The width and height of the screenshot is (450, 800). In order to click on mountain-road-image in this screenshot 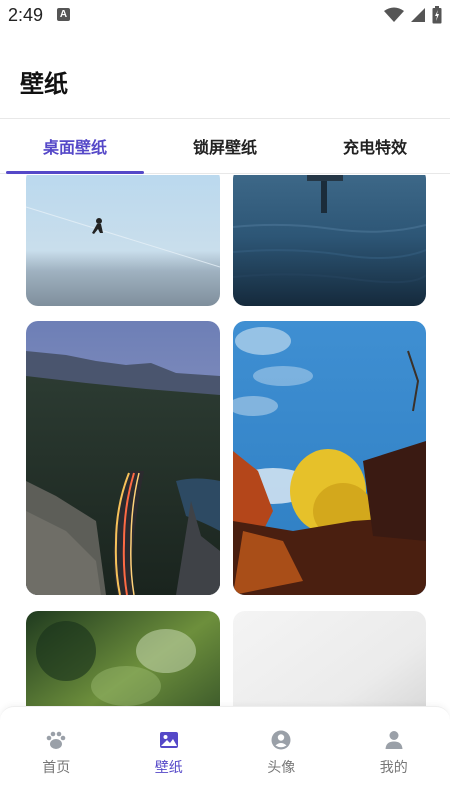, I will do `click(123, 458)`.